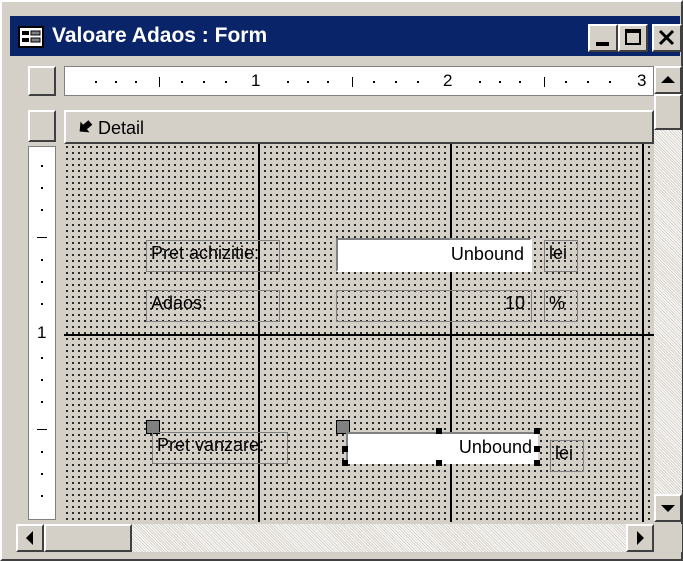 This screenshot has height=561, width=683. I want to click on vertical-scrollbar, so click(668, 294).